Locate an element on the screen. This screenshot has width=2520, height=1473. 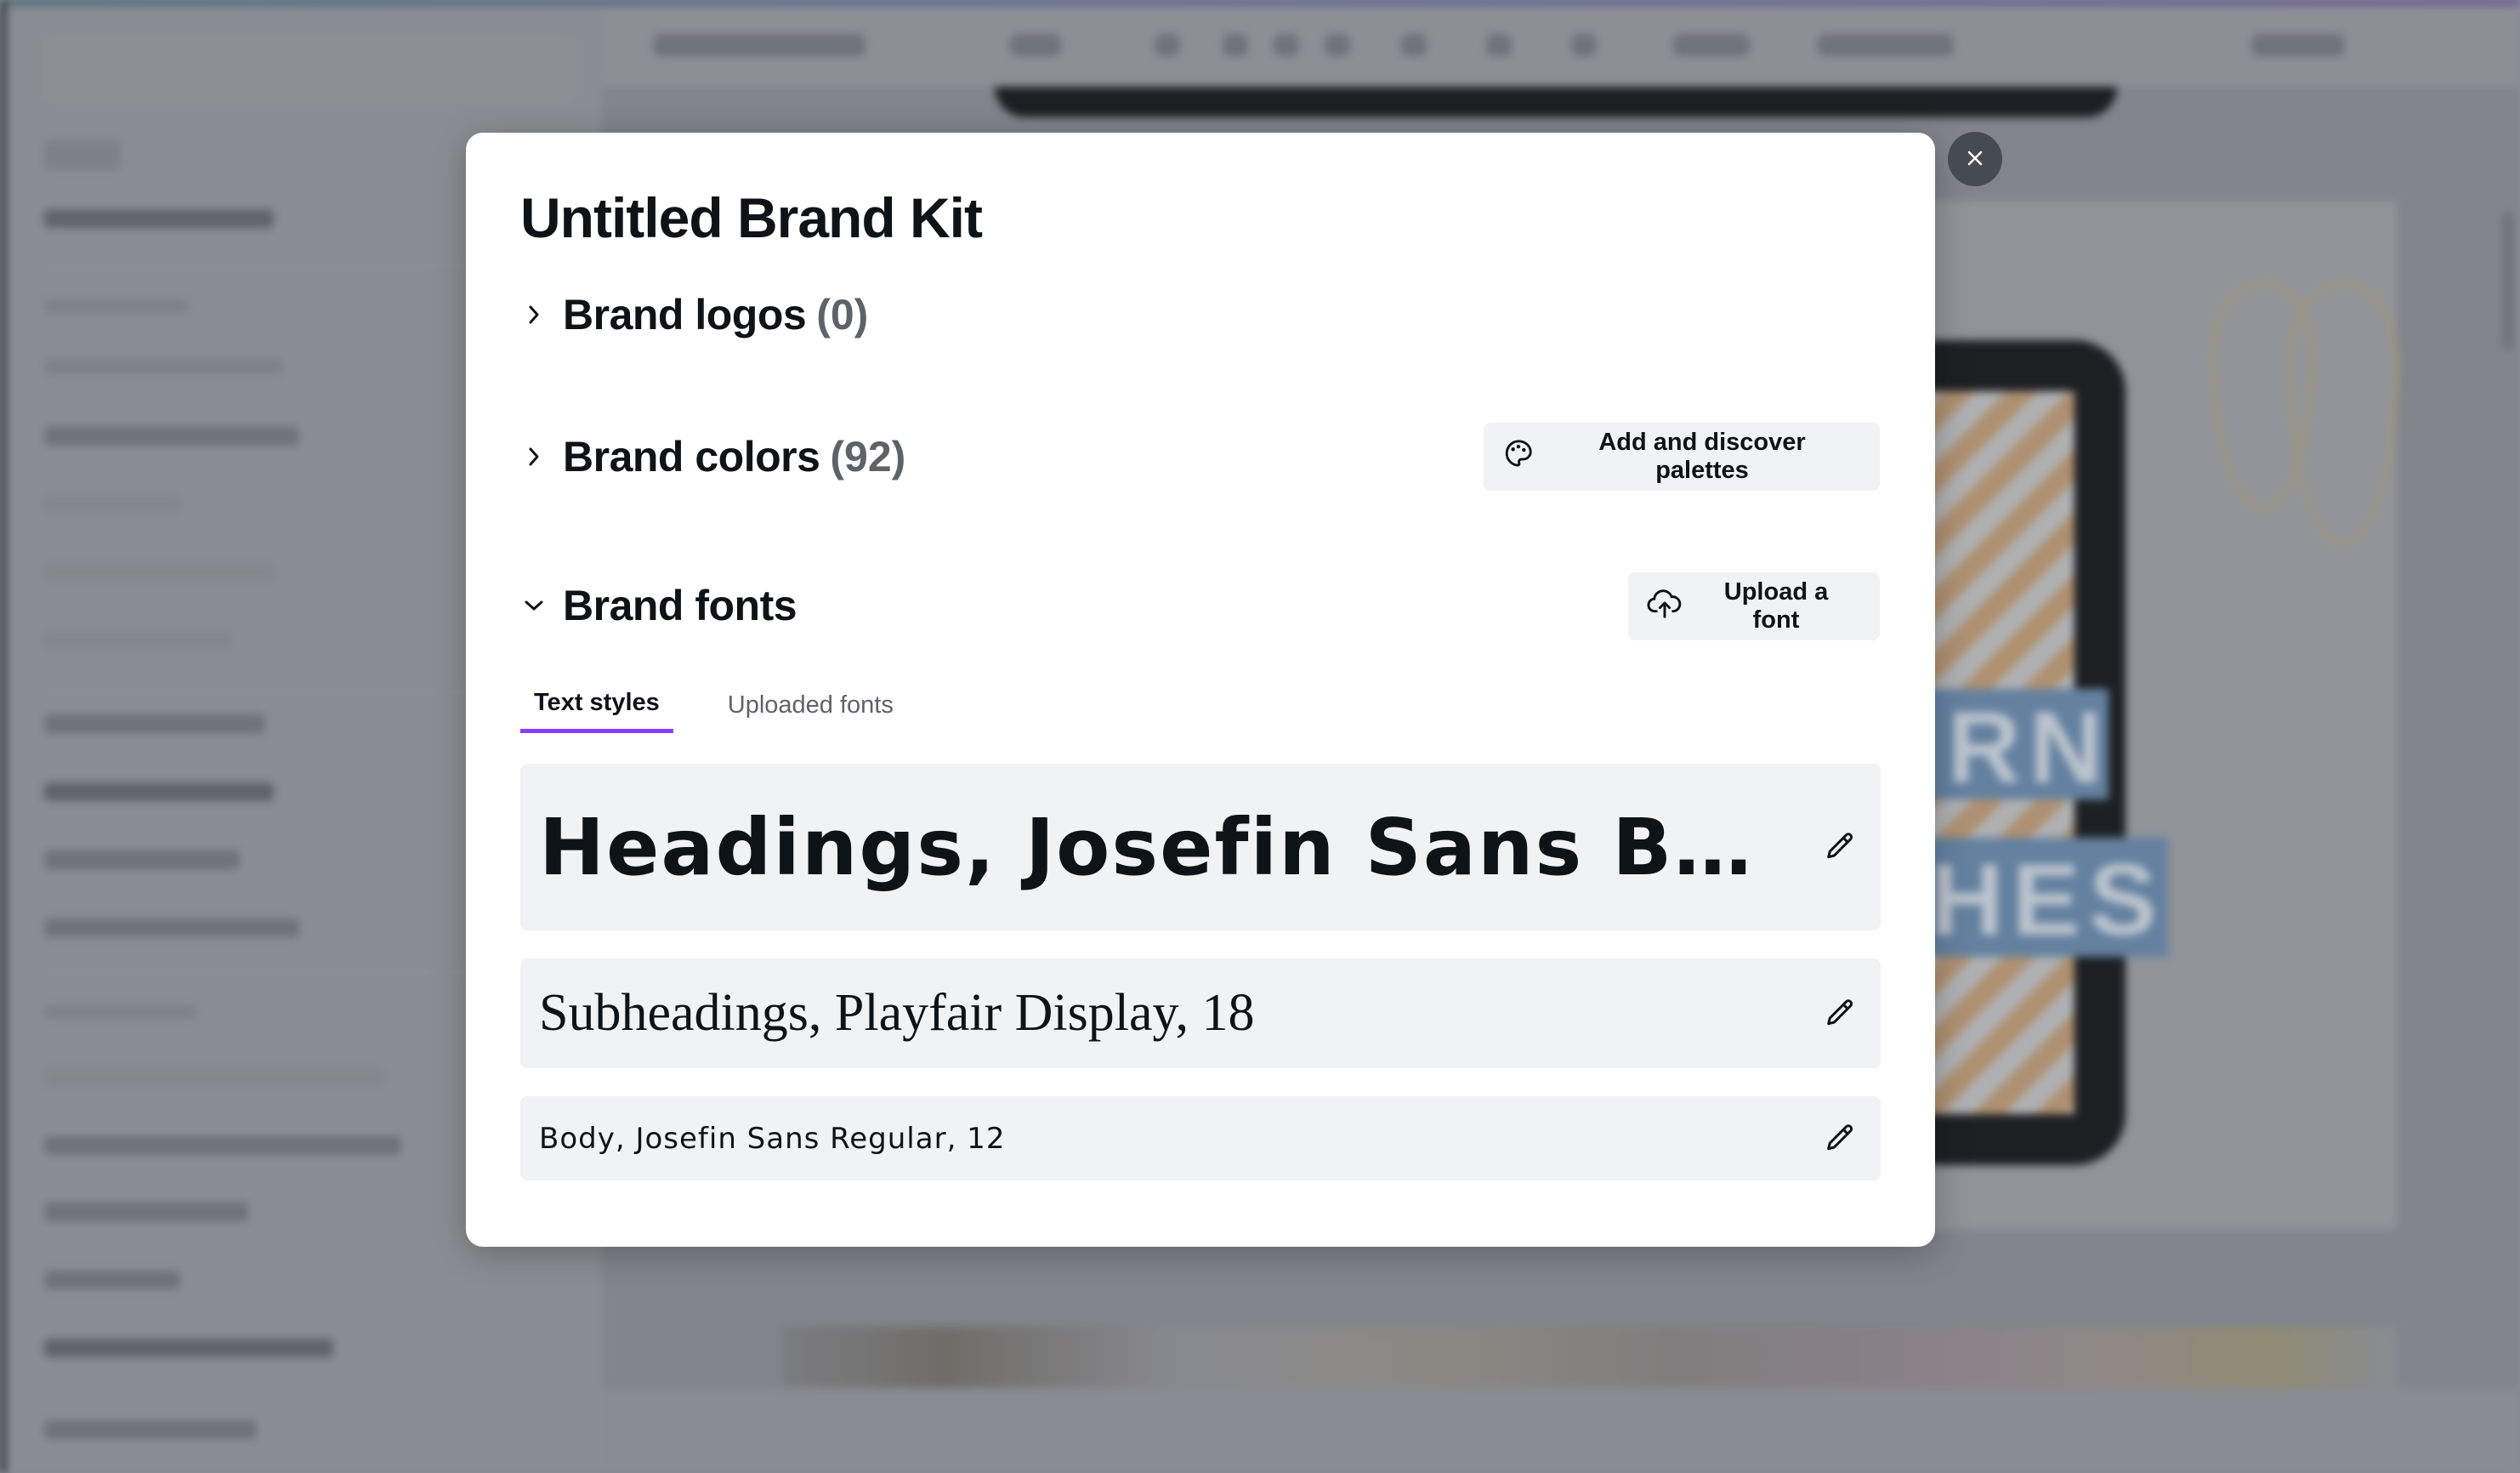
upload-font-button: Upload a font is located at coordinates (1754, 606).